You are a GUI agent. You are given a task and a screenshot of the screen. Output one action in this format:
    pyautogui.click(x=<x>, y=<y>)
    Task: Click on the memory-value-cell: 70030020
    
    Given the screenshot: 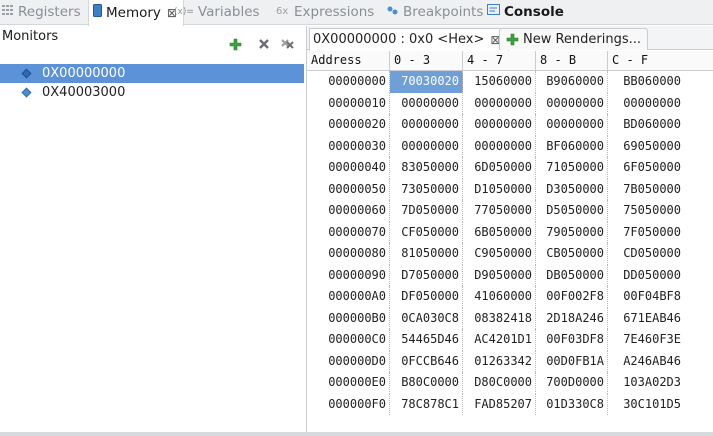 What is the action you would take?
    pyautogui.click(x=426, y=82)
    